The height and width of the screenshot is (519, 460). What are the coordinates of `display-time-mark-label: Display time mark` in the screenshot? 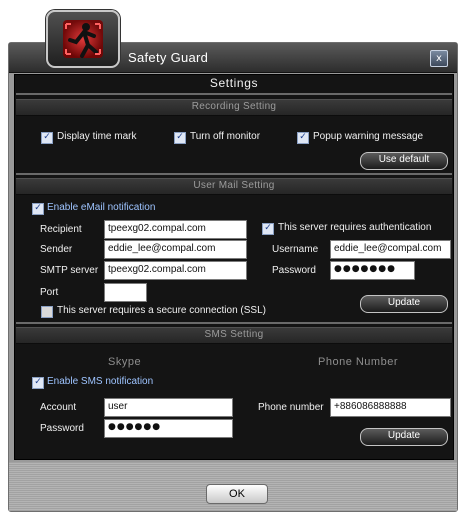 It's located at (97, 136).